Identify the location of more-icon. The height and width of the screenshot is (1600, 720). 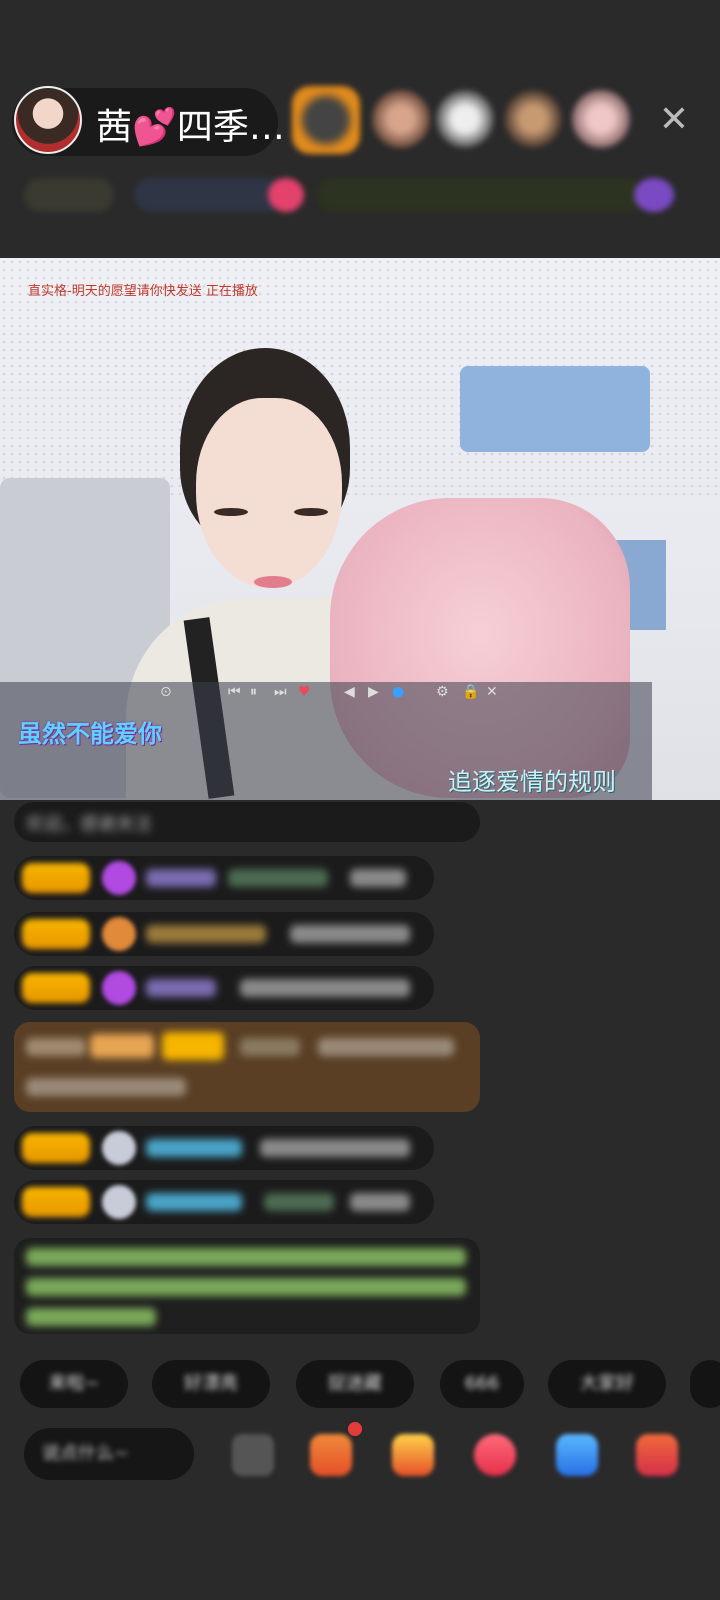
(657, 1455).